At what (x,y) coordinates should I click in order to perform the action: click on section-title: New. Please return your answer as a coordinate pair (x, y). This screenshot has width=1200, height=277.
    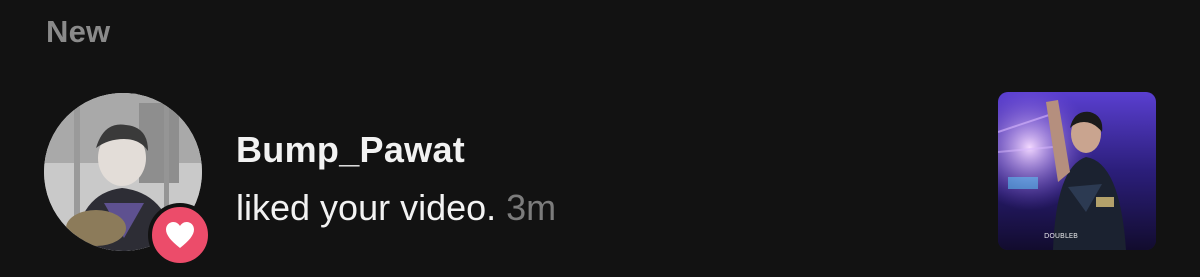
    Looking at the image, I should click on (78, 31).